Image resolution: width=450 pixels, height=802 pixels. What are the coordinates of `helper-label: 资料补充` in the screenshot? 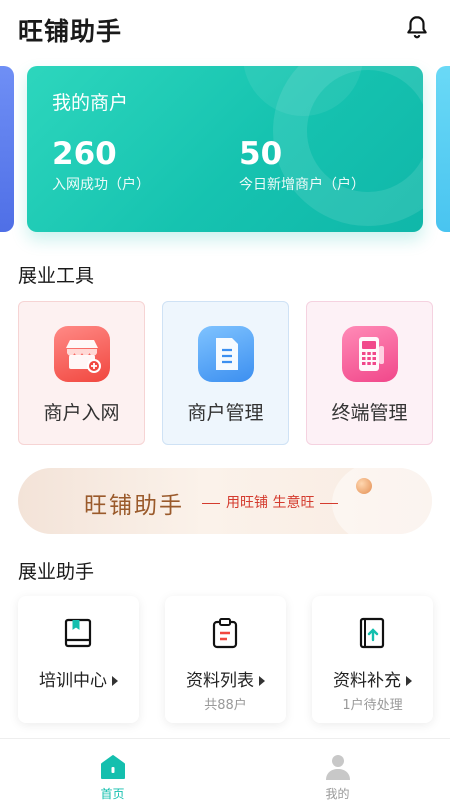 It's located at (367, 681).